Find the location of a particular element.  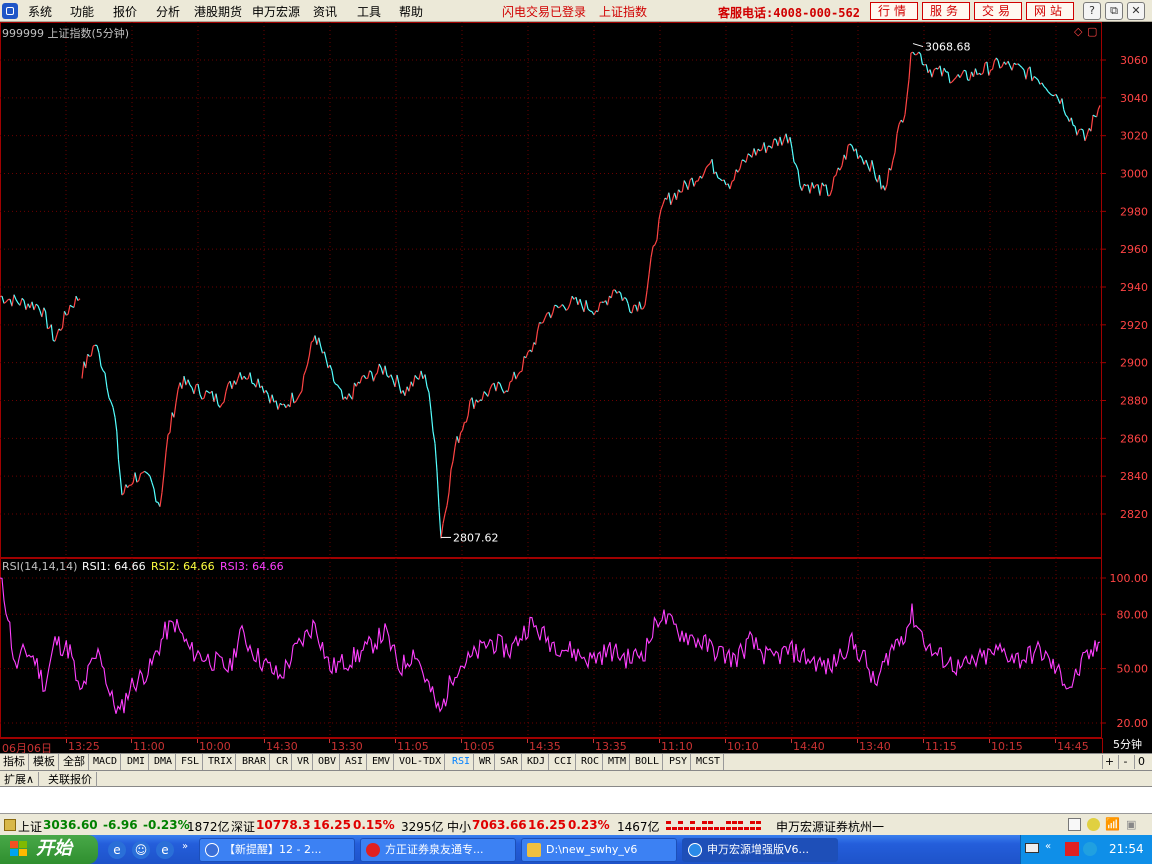

tray-expand-icon: « is located at coordinates (1048, 846).